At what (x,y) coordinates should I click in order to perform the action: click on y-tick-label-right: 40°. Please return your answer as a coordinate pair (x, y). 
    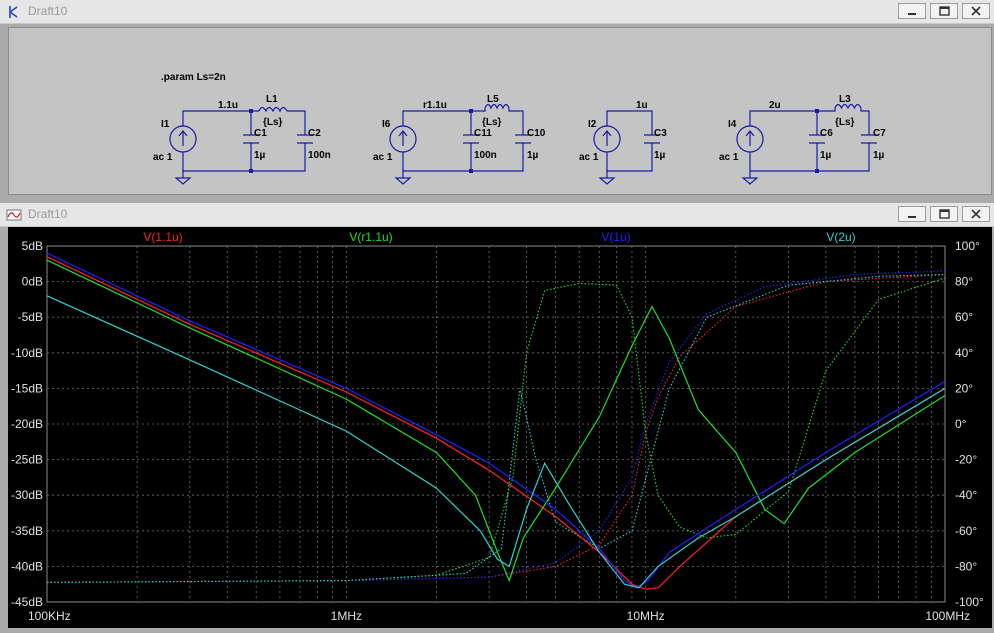
    Looking at the image, I should click on (964, 353).